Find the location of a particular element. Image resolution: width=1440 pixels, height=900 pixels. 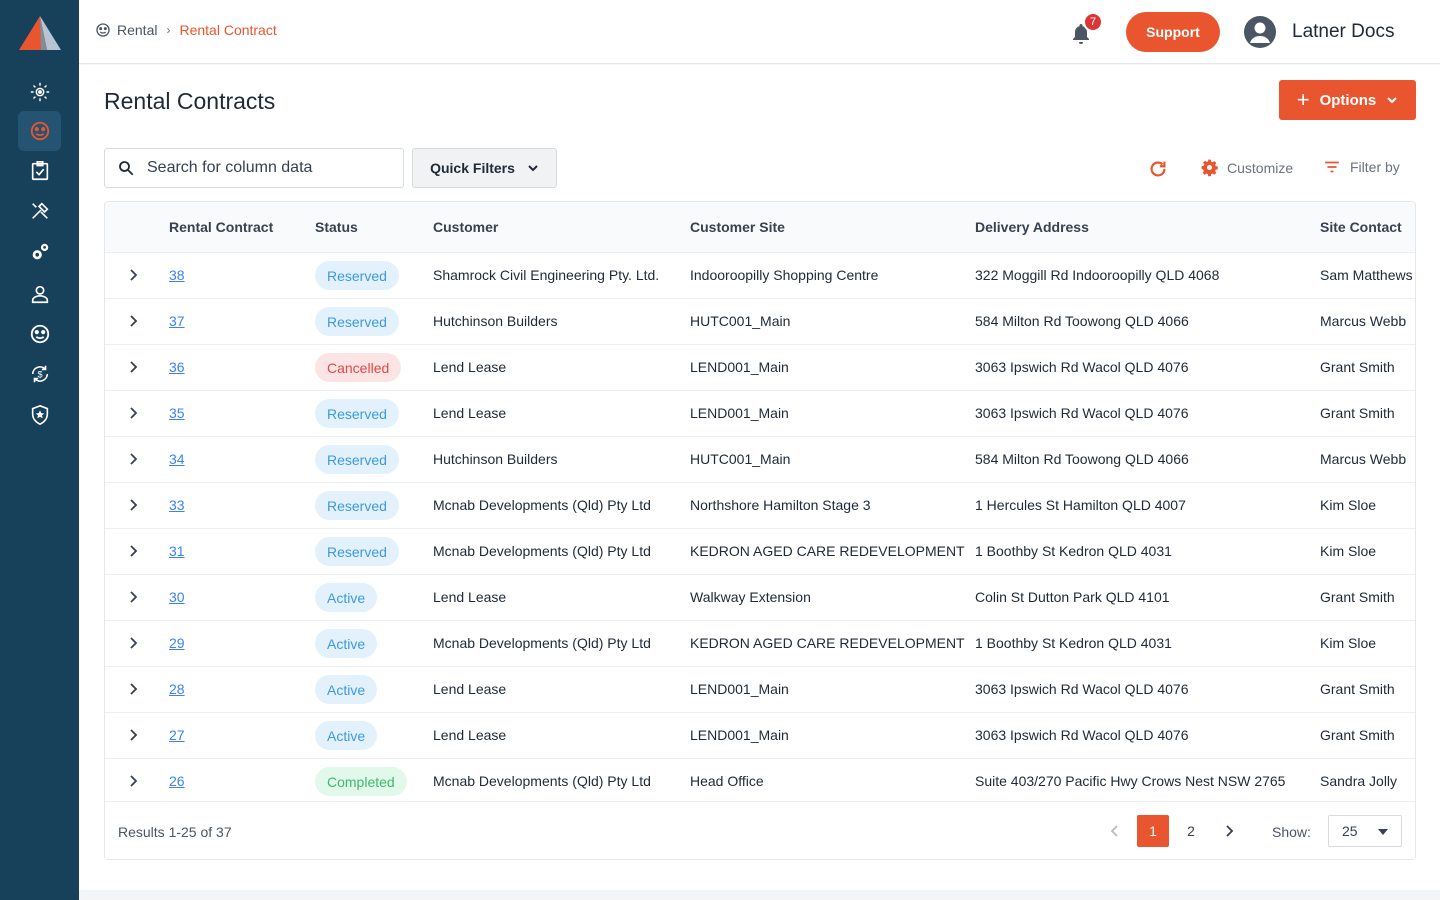

column-header-customer-site: Customer Site is located at coordinates (737, 227).